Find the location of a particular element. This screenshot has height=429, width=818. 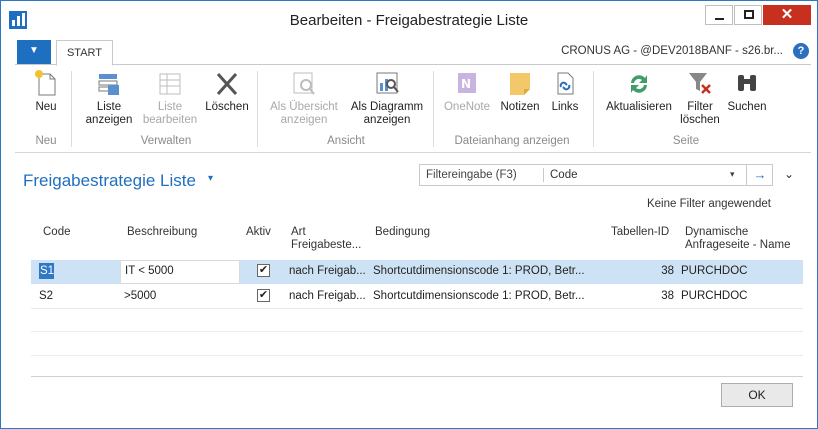

filter-input: Filtereingabe (F3) is located at coordinates (471, 175).